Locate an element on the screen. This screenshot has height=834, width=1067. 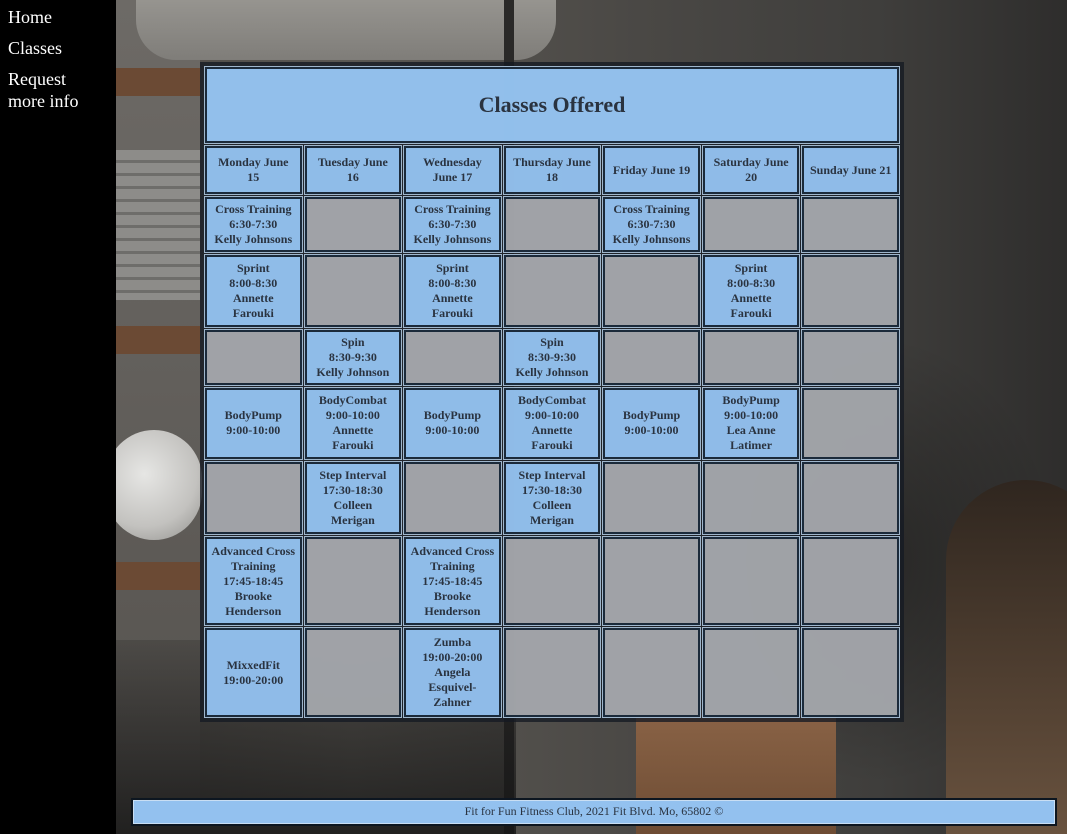
class-instructor: Brooke Henderson is located at coordinates (253, 603).